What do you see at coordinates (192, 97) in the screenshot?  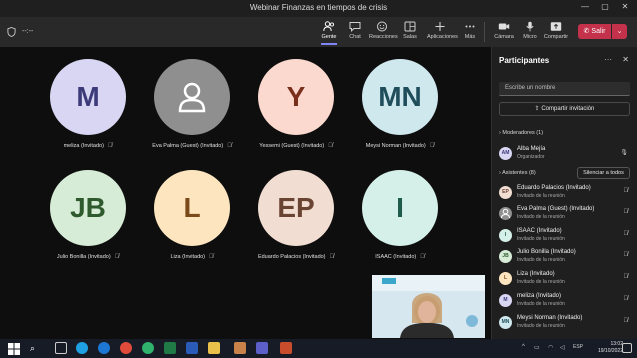 I see `avatar` at bounding box center [192, 97].